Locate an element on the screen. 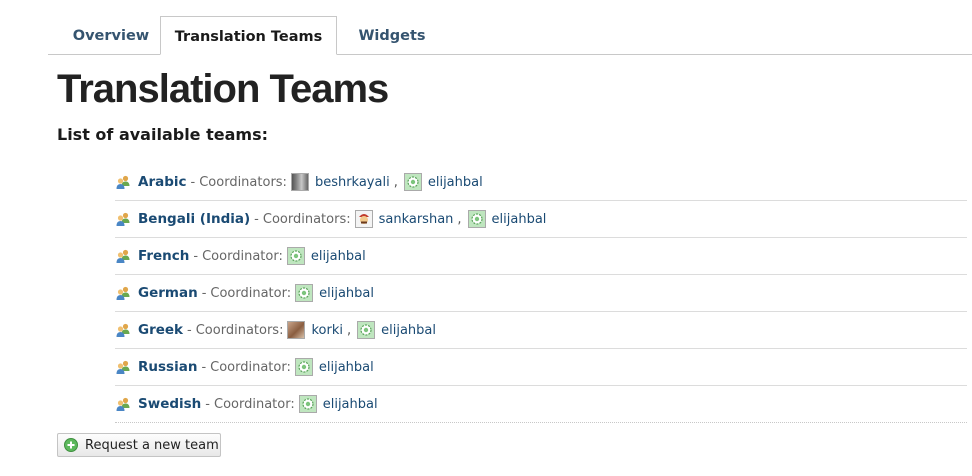 The width and height of the screenshot is (972, 476). team-name-link: Russian is located at coordinates (167, 367).